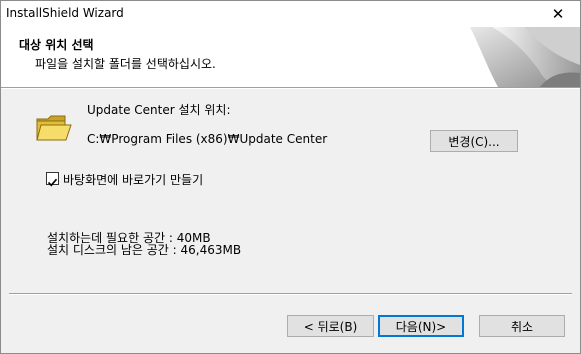 The image size is (581, 354). Describe the element at coordinates (290, 88) in the screenshot. I see `header-divider` at that location.